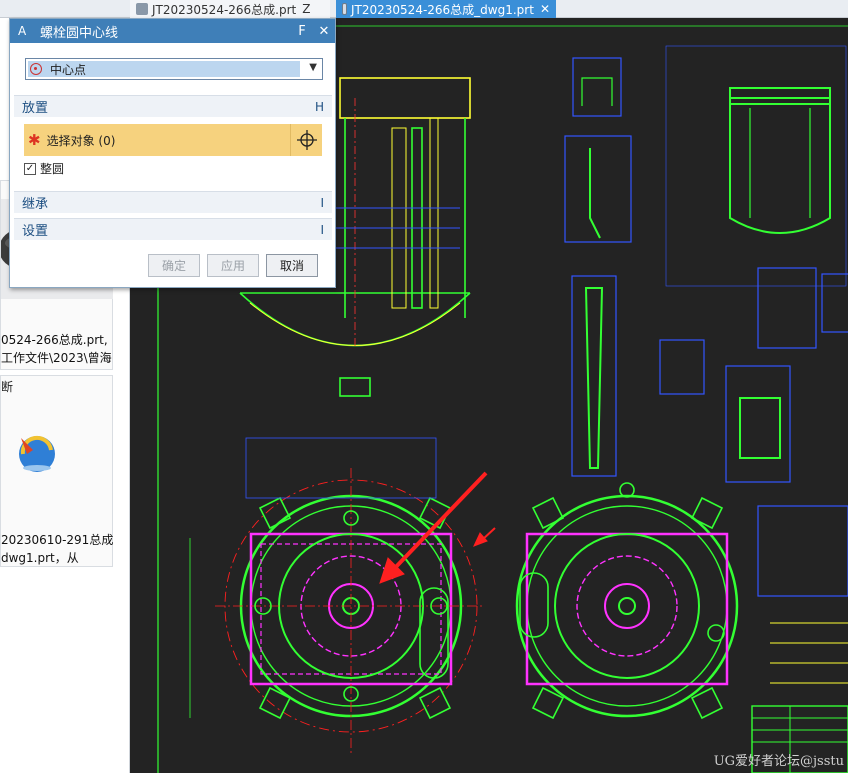 The image size is (848, 773). Describe the element at coordinates (545, 9) in the screenshot. I see `tab-close-icon: ✕` at that location.